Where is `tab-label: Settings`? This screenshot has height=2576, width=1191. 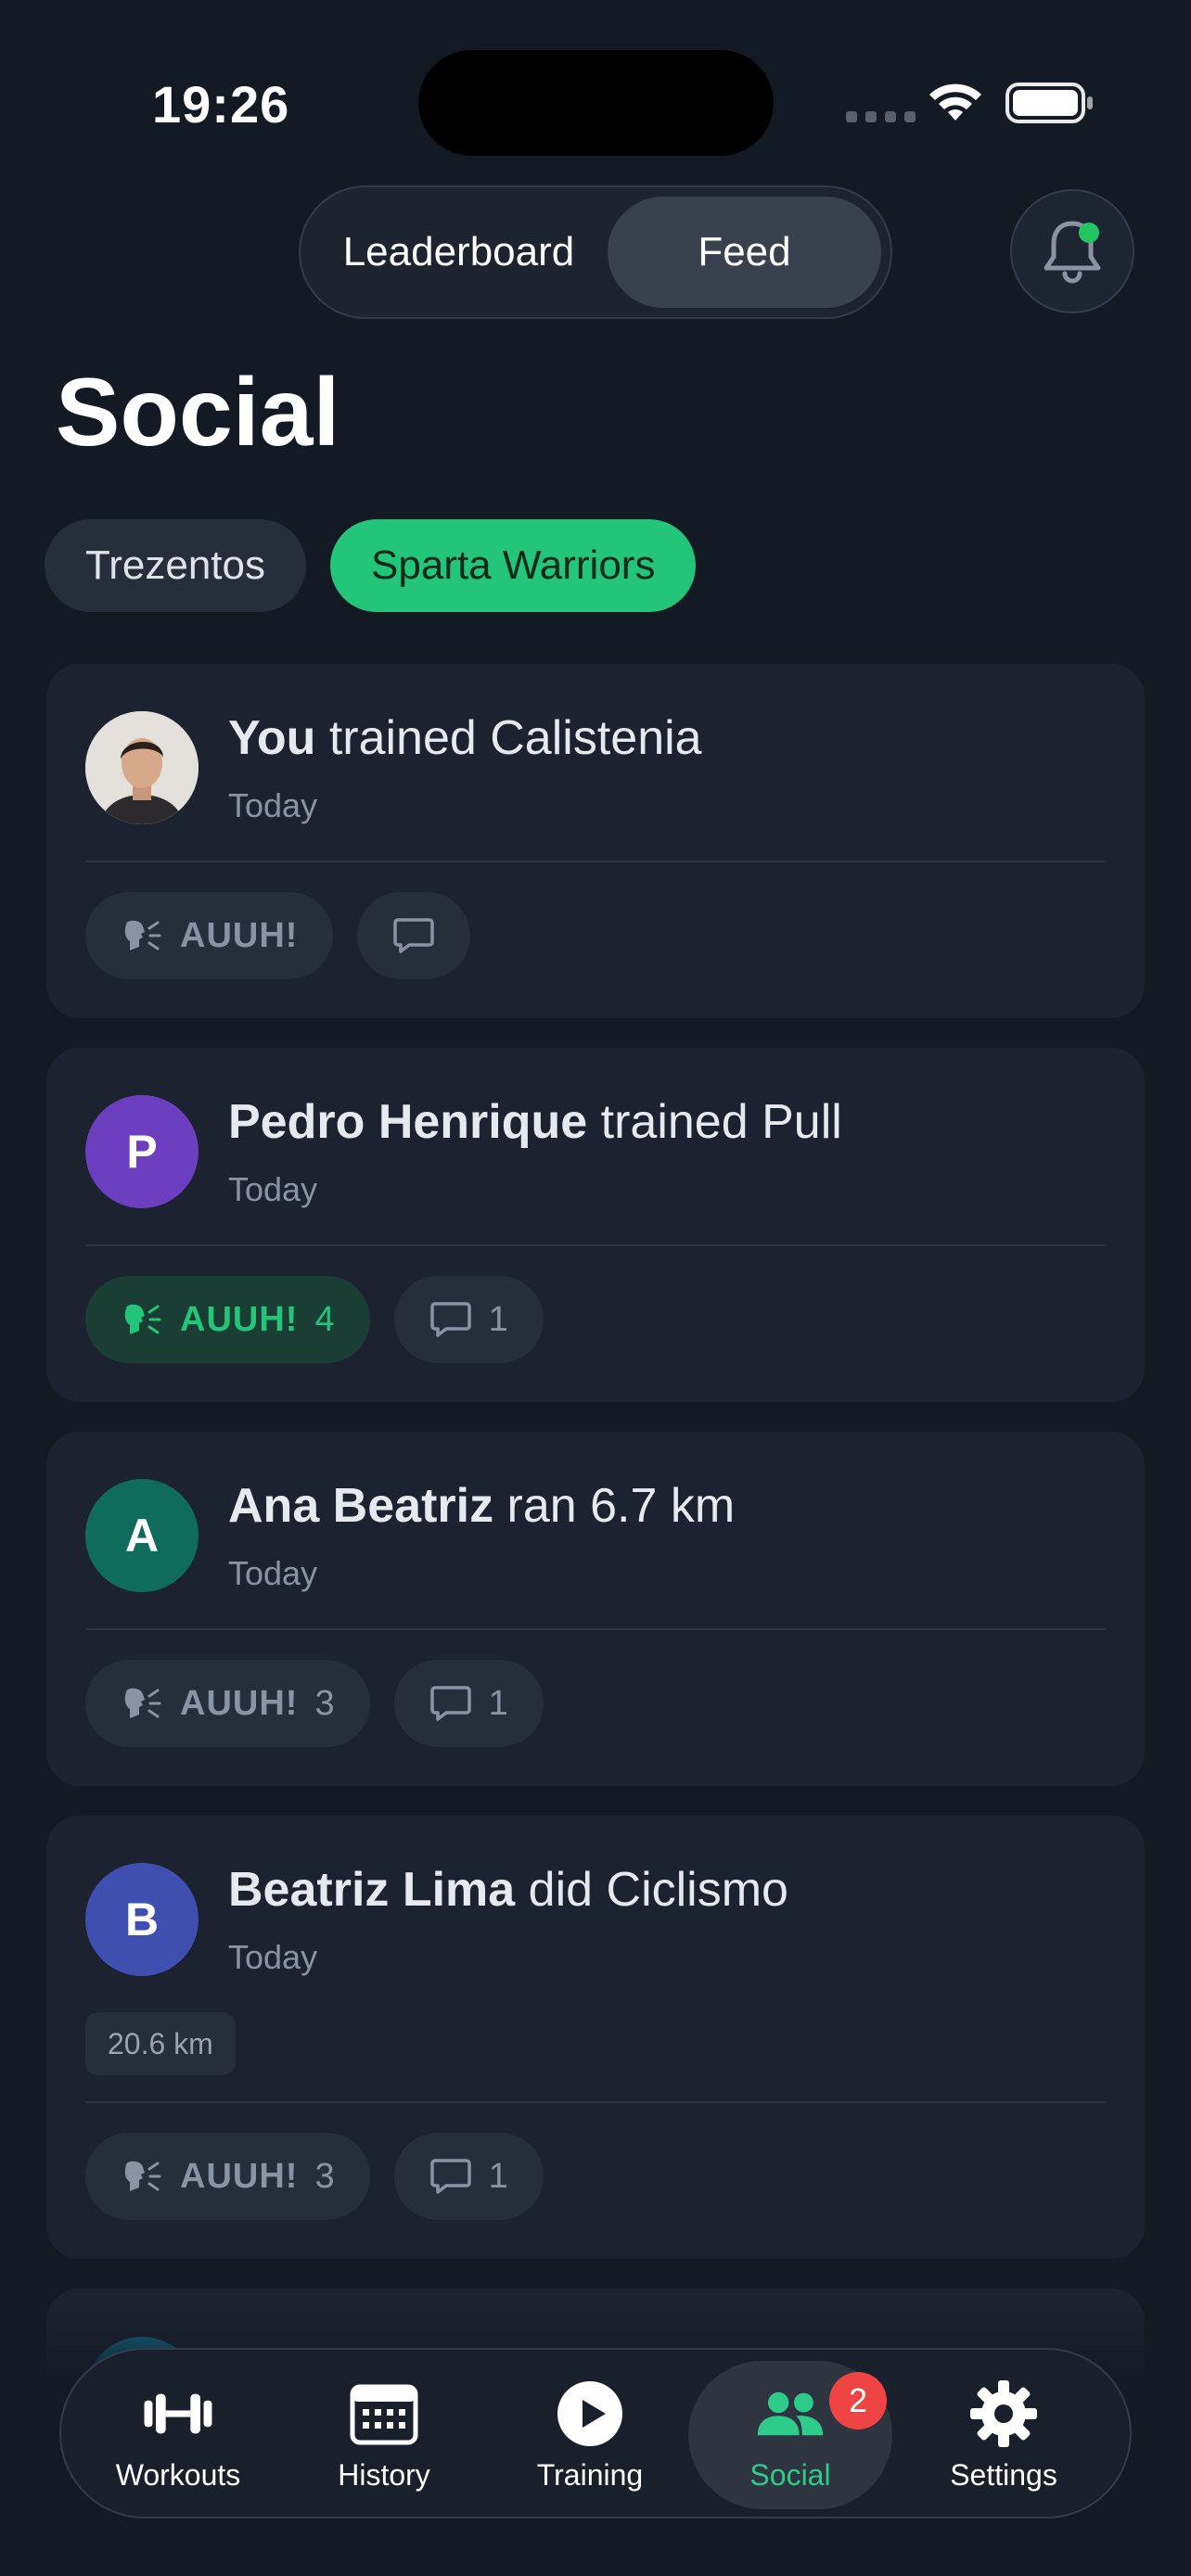 tab-label: Settings is located at coordinates (1003, 2474).